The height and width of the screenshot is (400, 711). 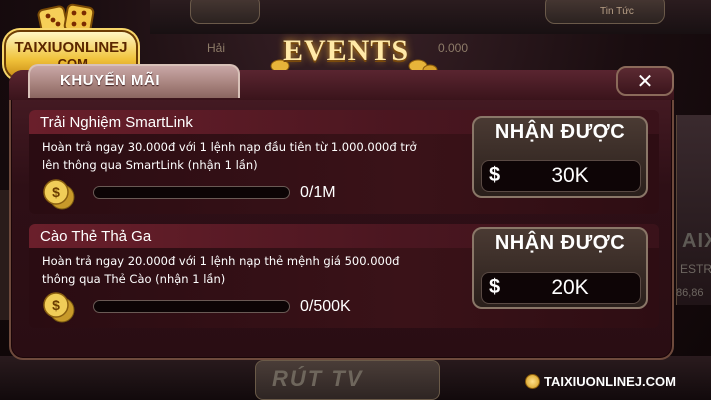 I want to click on balance-label: Hải, so click(x=216, y=48).